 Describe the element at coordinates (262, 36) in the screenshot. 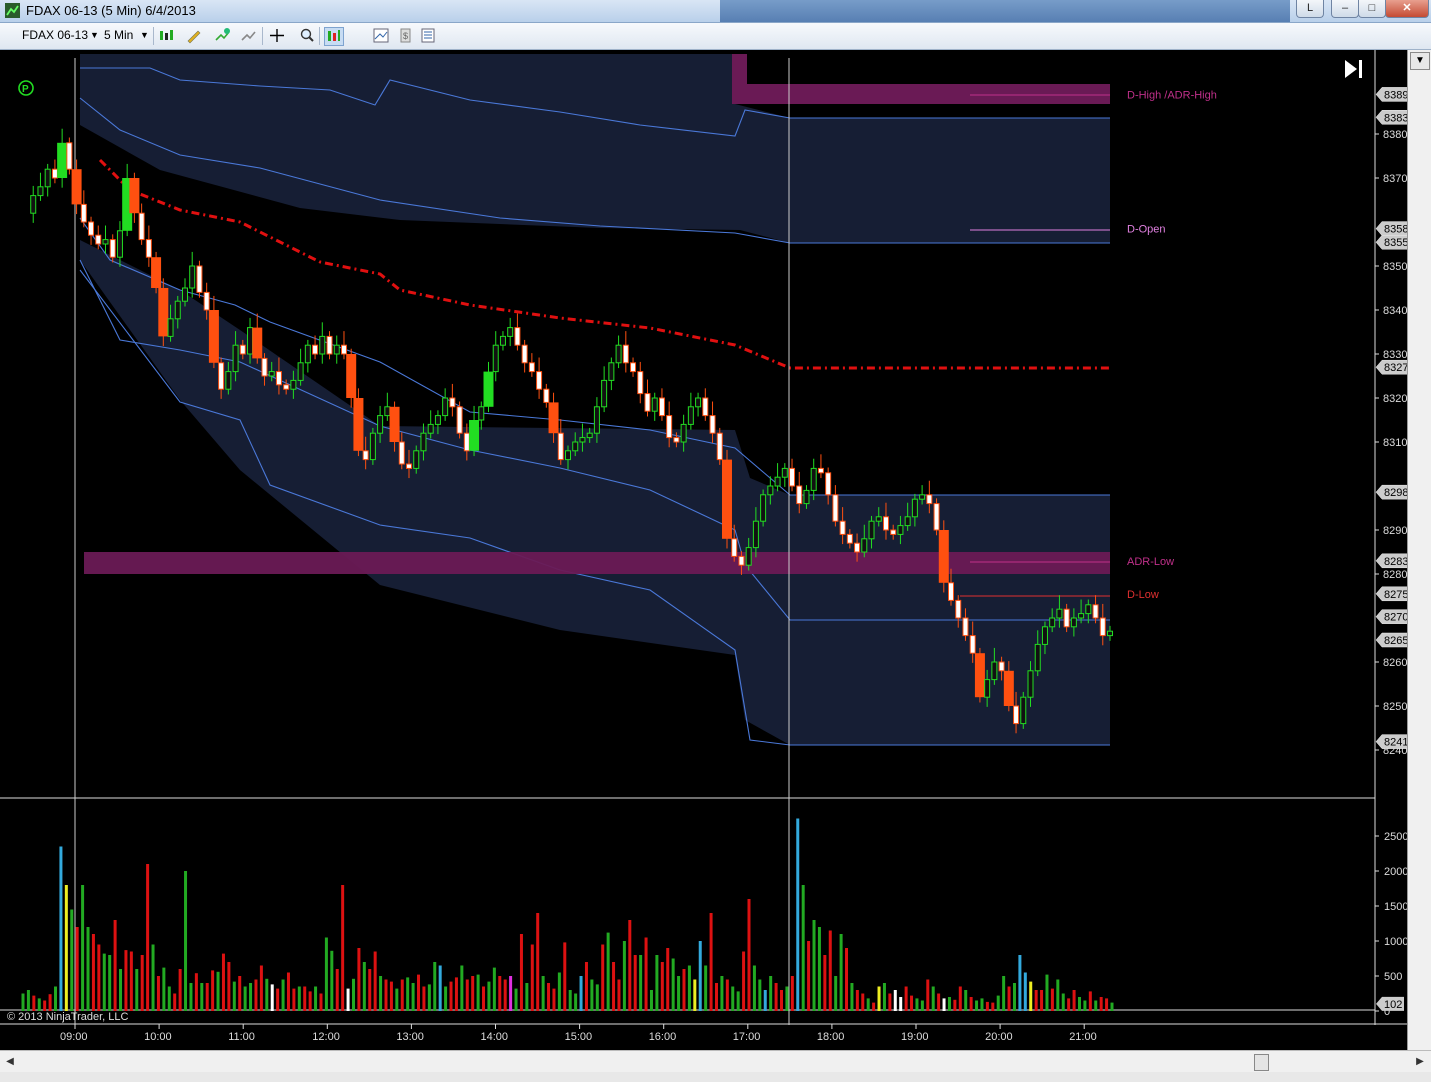

I see `toolbar-separator` at that location.